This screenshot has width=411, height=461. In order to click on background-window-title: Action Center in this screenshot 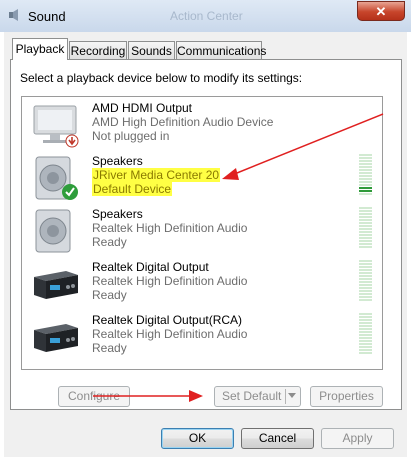, I will do `click(206, 16)`.